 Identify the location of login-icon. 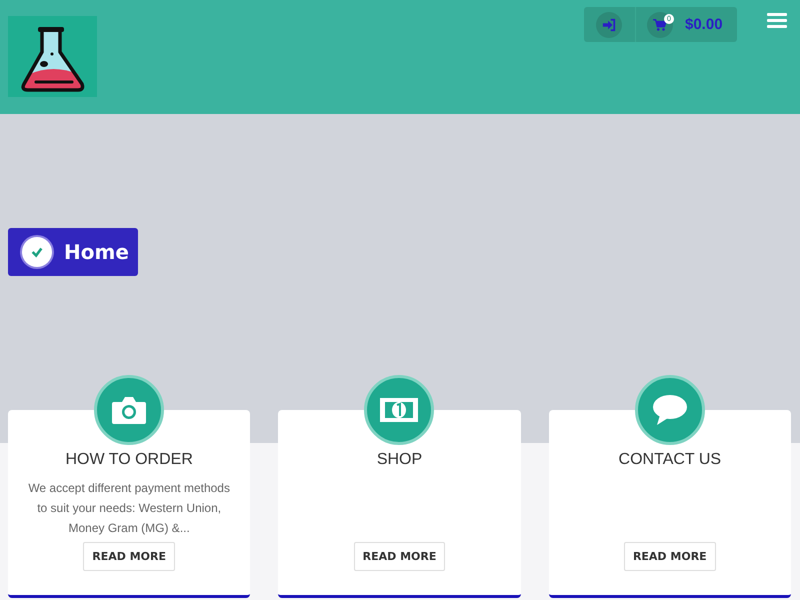
(609, 25).